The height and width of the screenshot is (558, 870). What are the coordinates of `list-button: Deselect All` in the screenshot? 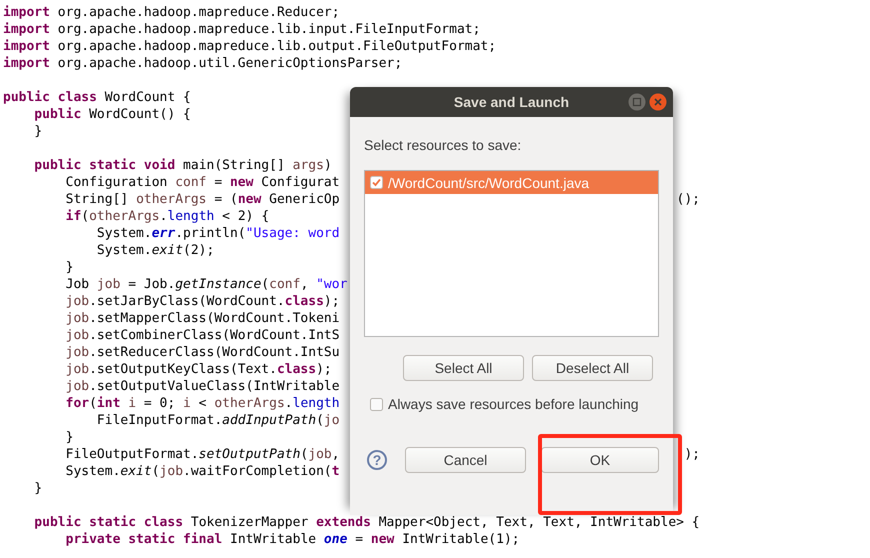 It's located at (592, 368).